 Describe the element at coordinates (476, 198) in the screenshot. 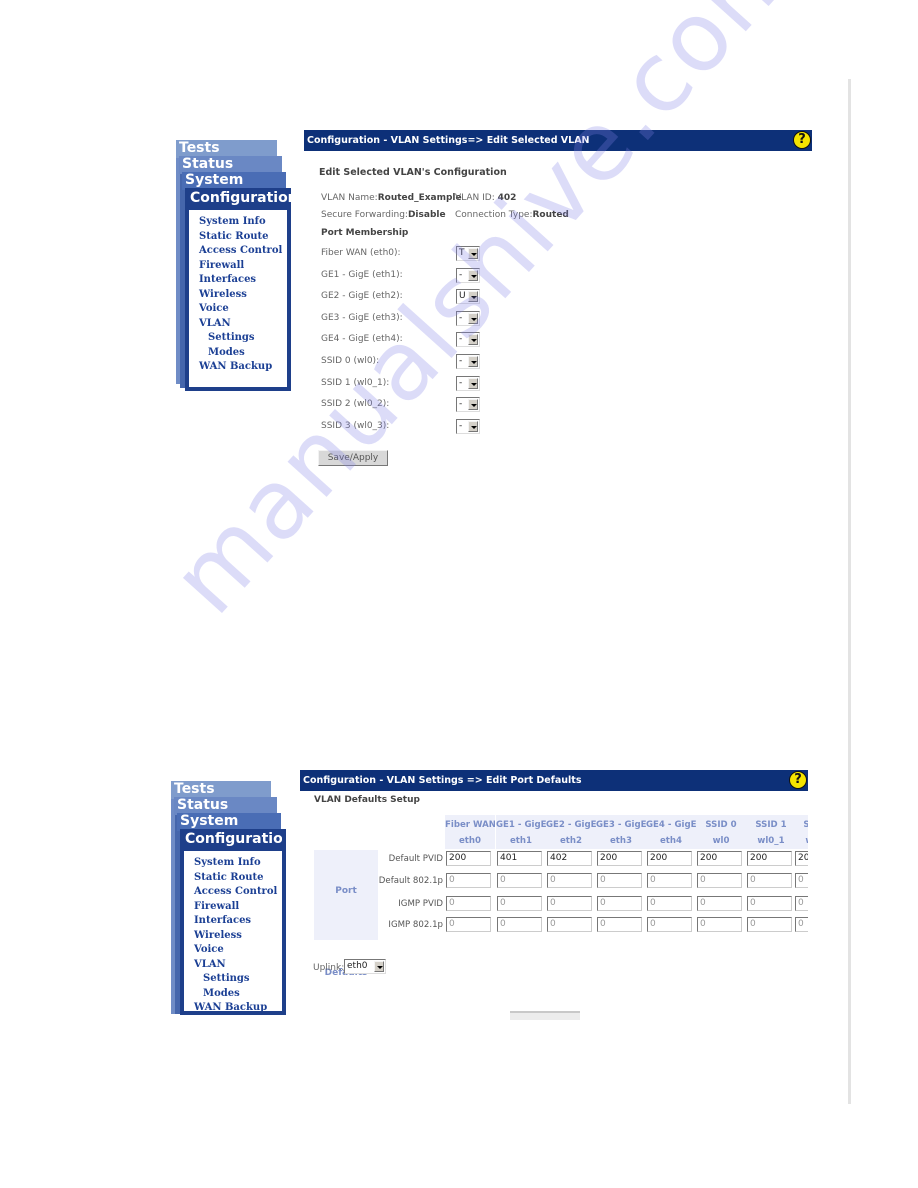

I see `vlan-id-label: VLAN ID:` at that location.